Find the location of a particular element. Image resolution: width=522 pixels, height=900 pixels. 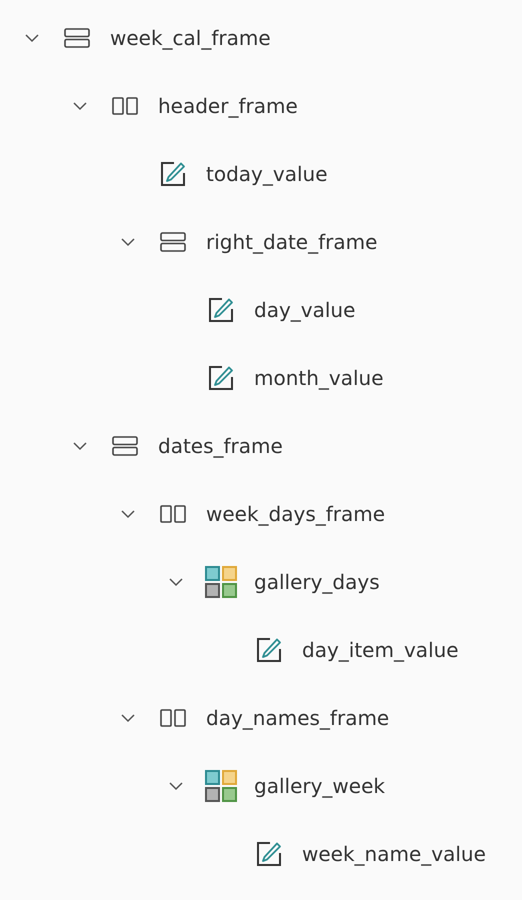

tree-item-label: today_value is located at coordinates (267, 174).